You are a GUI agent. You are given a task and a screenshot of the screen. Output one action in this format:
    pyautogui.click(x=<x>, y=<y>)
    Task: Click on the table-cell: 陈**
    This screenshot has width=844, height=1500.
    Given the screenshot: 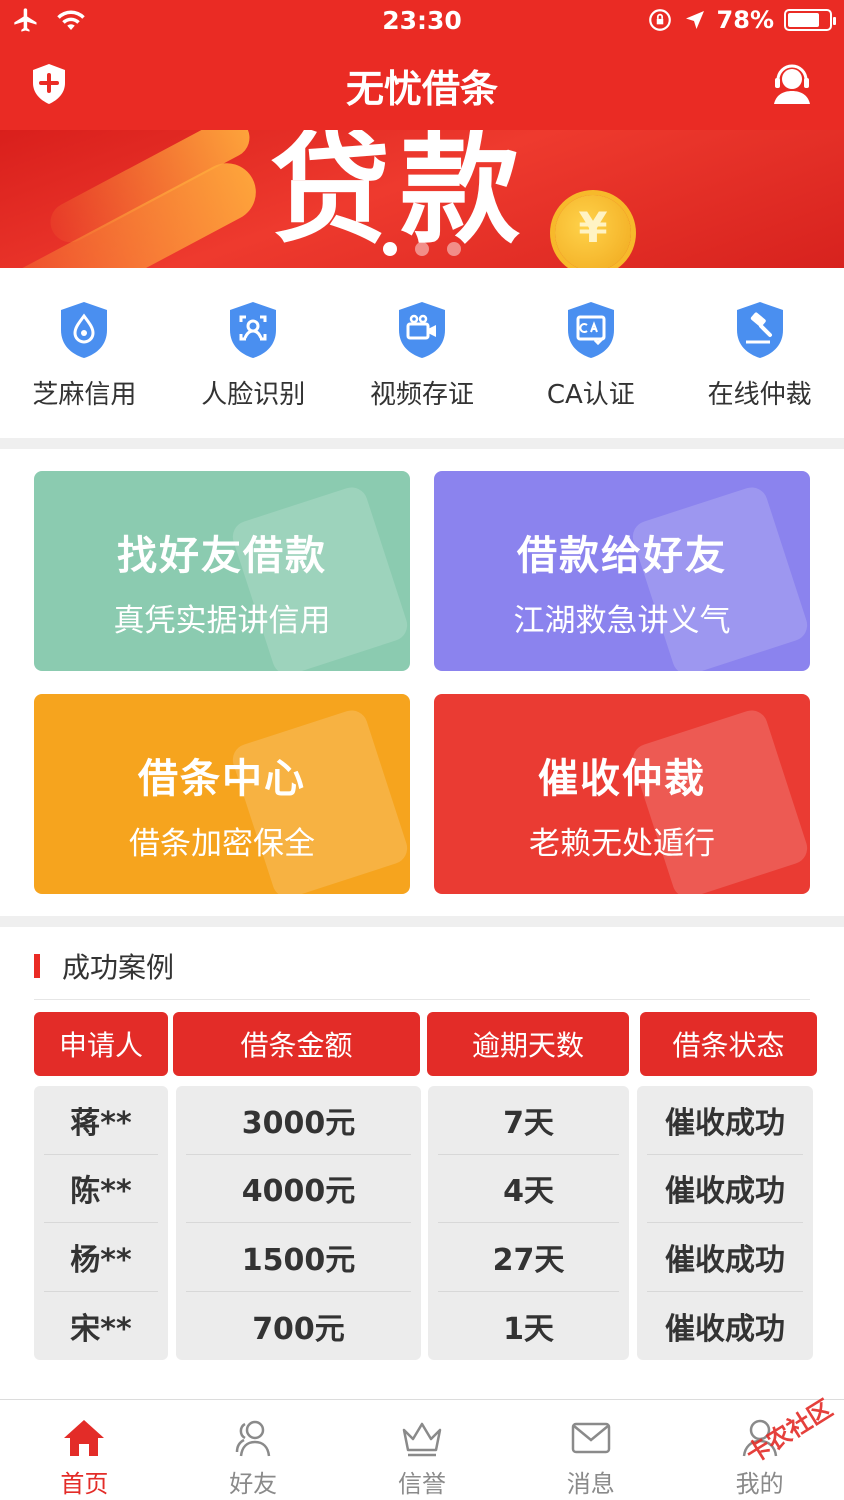 What is the action you would take?
    pyautogui.click(x=101, y=1189)
    